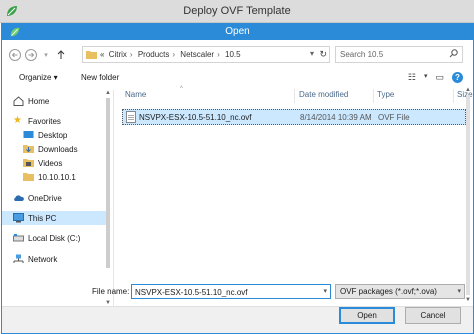 The width and height of the screenshot is (474, 334). What do you see at coordinates (385, 94) in the screenshot?
I see `column-header-type: Type` at bounding box center [385, 94].